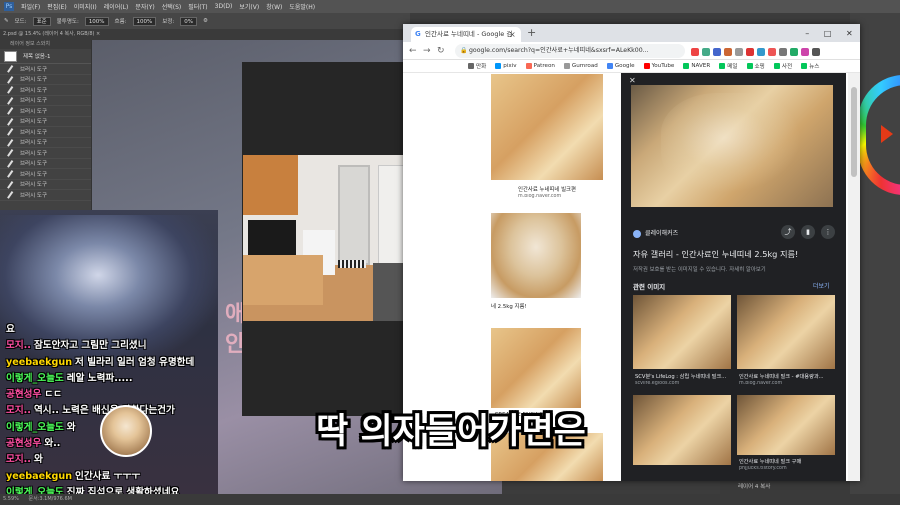  I want to click on browser-scrollbar, so click(854, 277).